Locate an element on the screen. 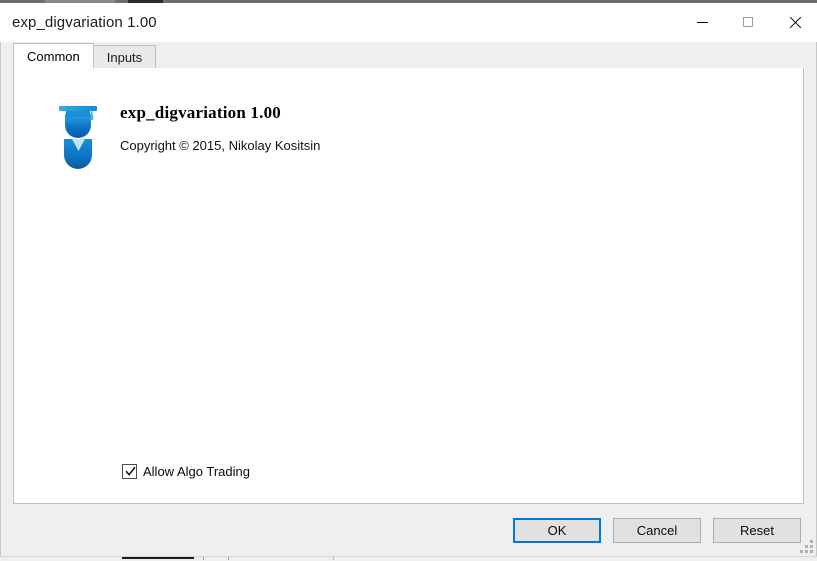 The image size is (817, 561). close-icon is located at coordinates (794, 22).